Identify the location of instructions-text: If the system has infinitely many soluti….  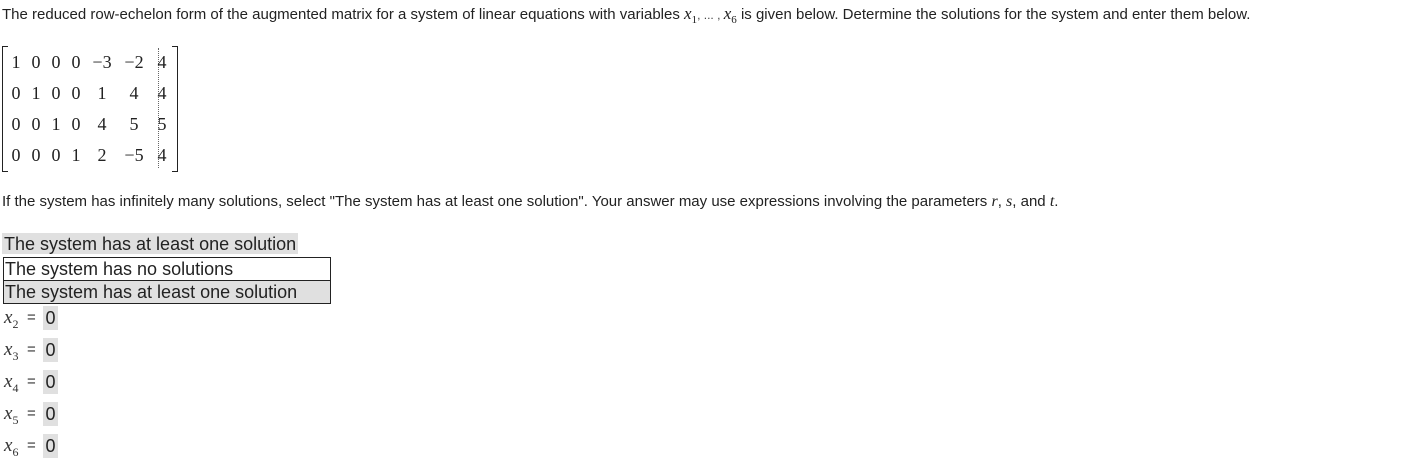
(497, 201).